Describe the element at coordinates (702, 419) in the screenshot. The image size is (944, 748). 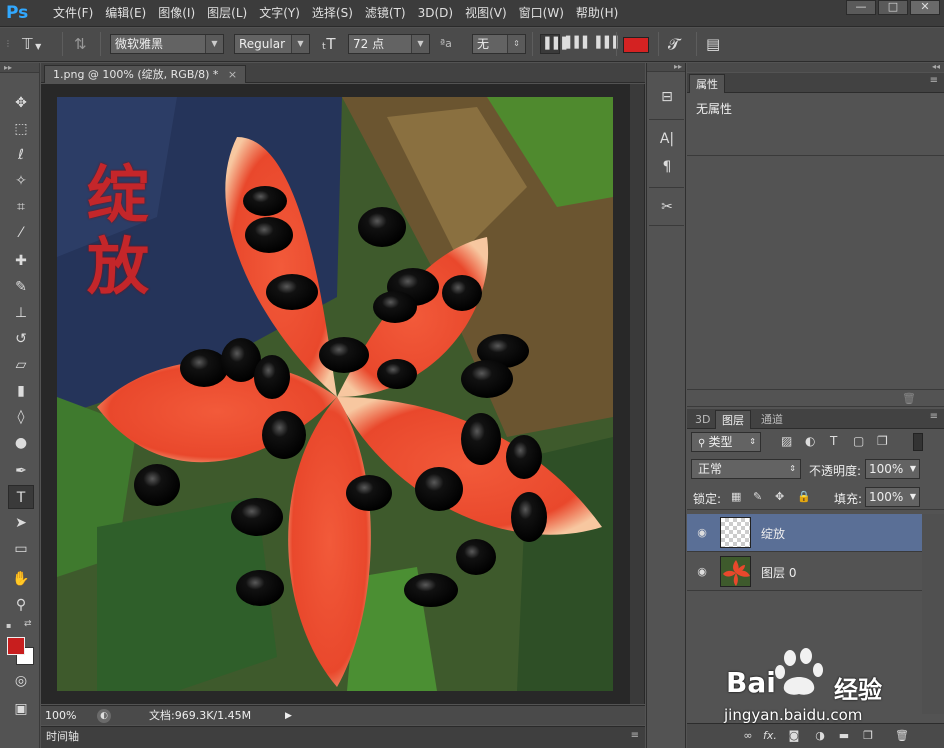
I see `tab-3d: 3D` at that location.